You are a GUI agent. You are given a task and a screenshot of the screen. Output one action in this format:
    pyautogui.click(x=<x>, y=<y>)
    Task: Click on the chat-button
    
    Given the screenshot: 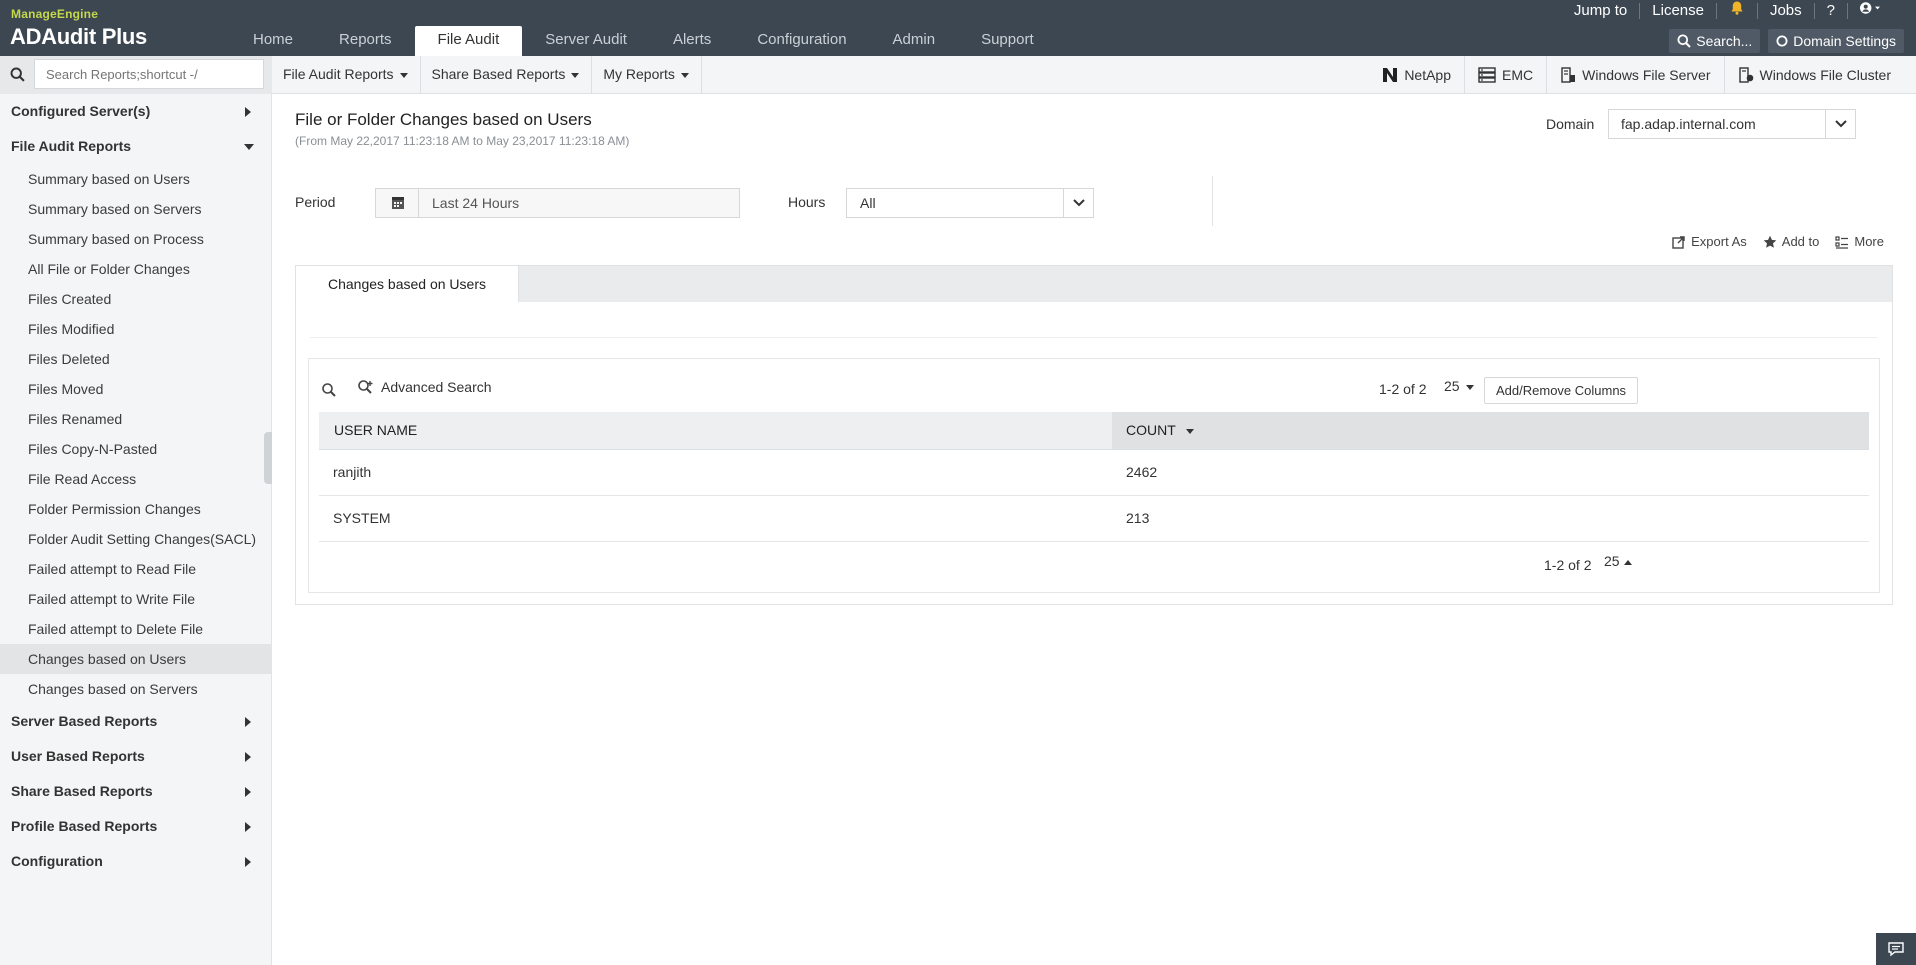 What is the action you would take?
    pyautogui.click(x=1896, y=949)
    